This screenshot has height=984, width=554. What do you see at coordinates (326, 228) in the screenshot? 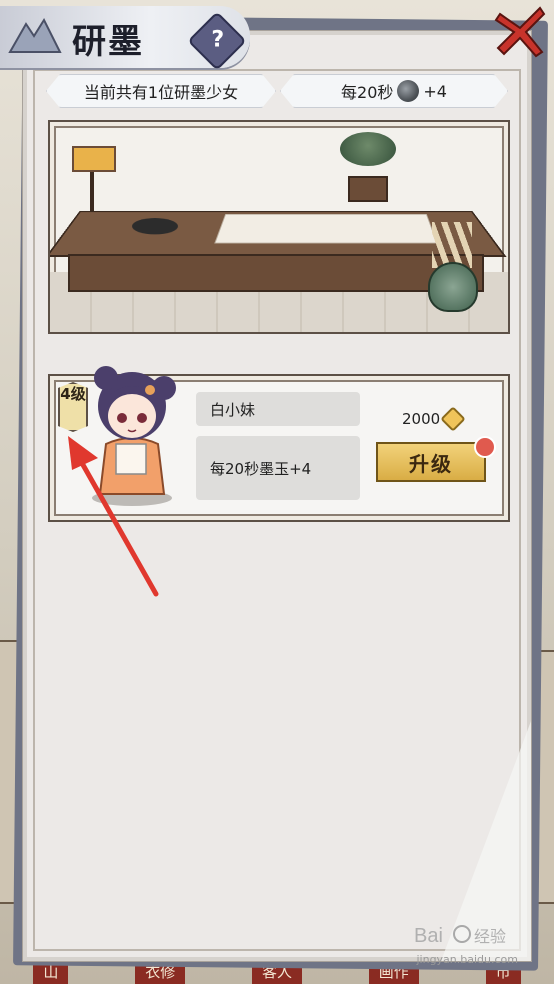
I see `paper-illustration` at bounding box center [326, 228].